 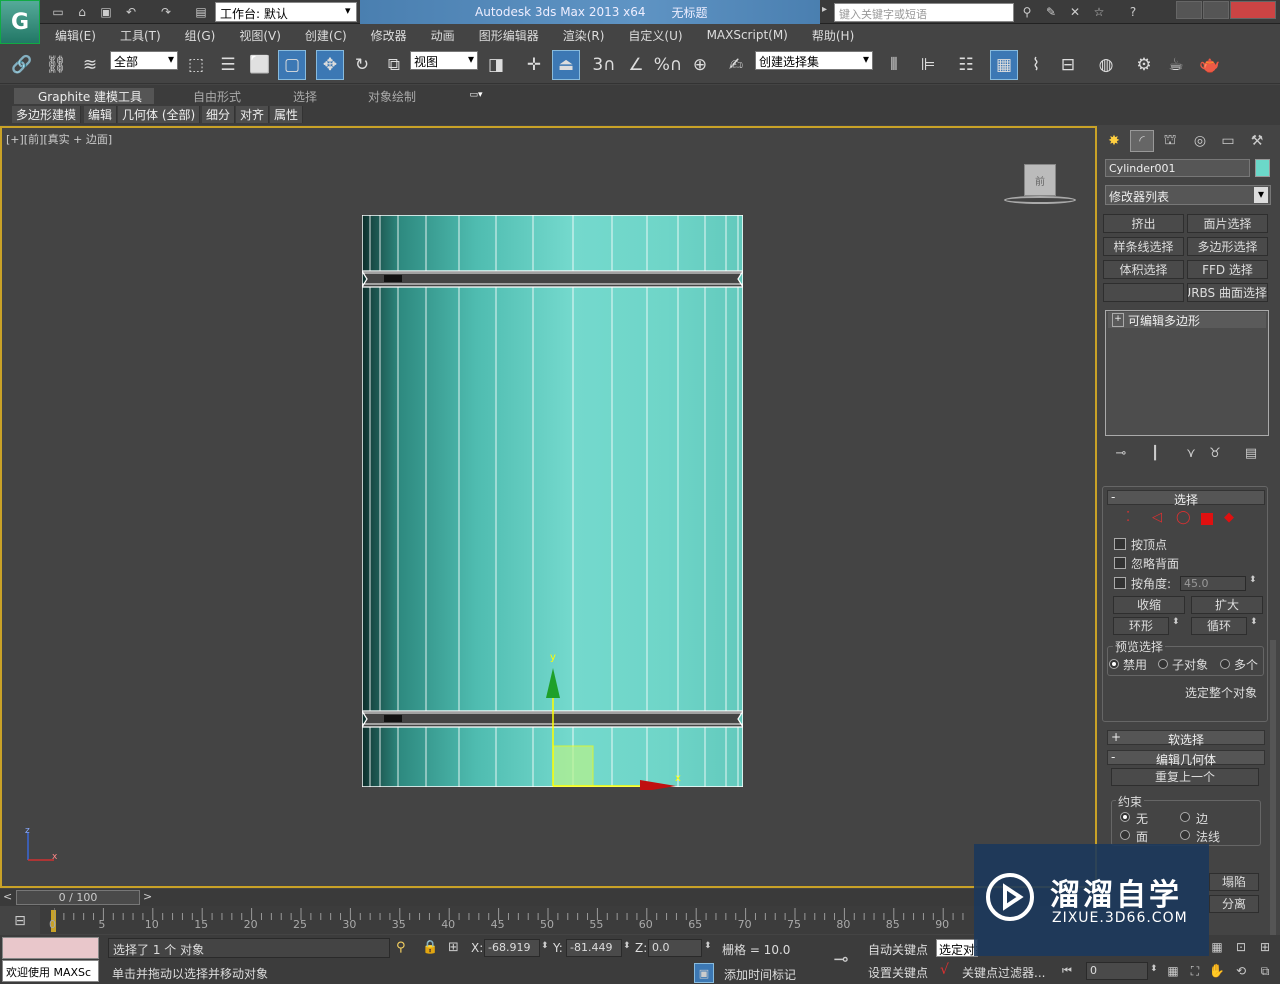 I want to click on snaps-toggle-icon: 3 ∩, so click(x=604, y=65).